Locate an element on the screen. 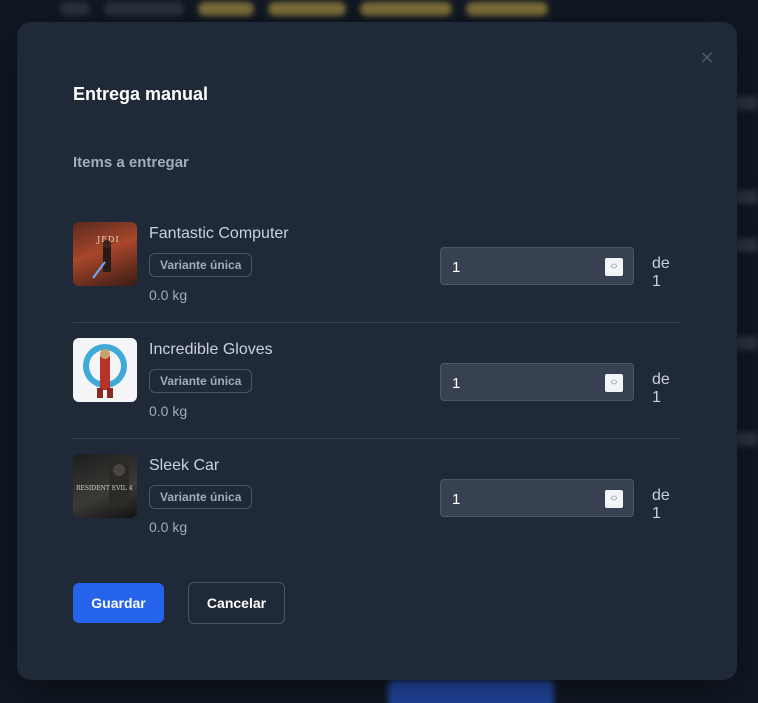  section-title: Items a entregar is located at coordinates (131, 162).